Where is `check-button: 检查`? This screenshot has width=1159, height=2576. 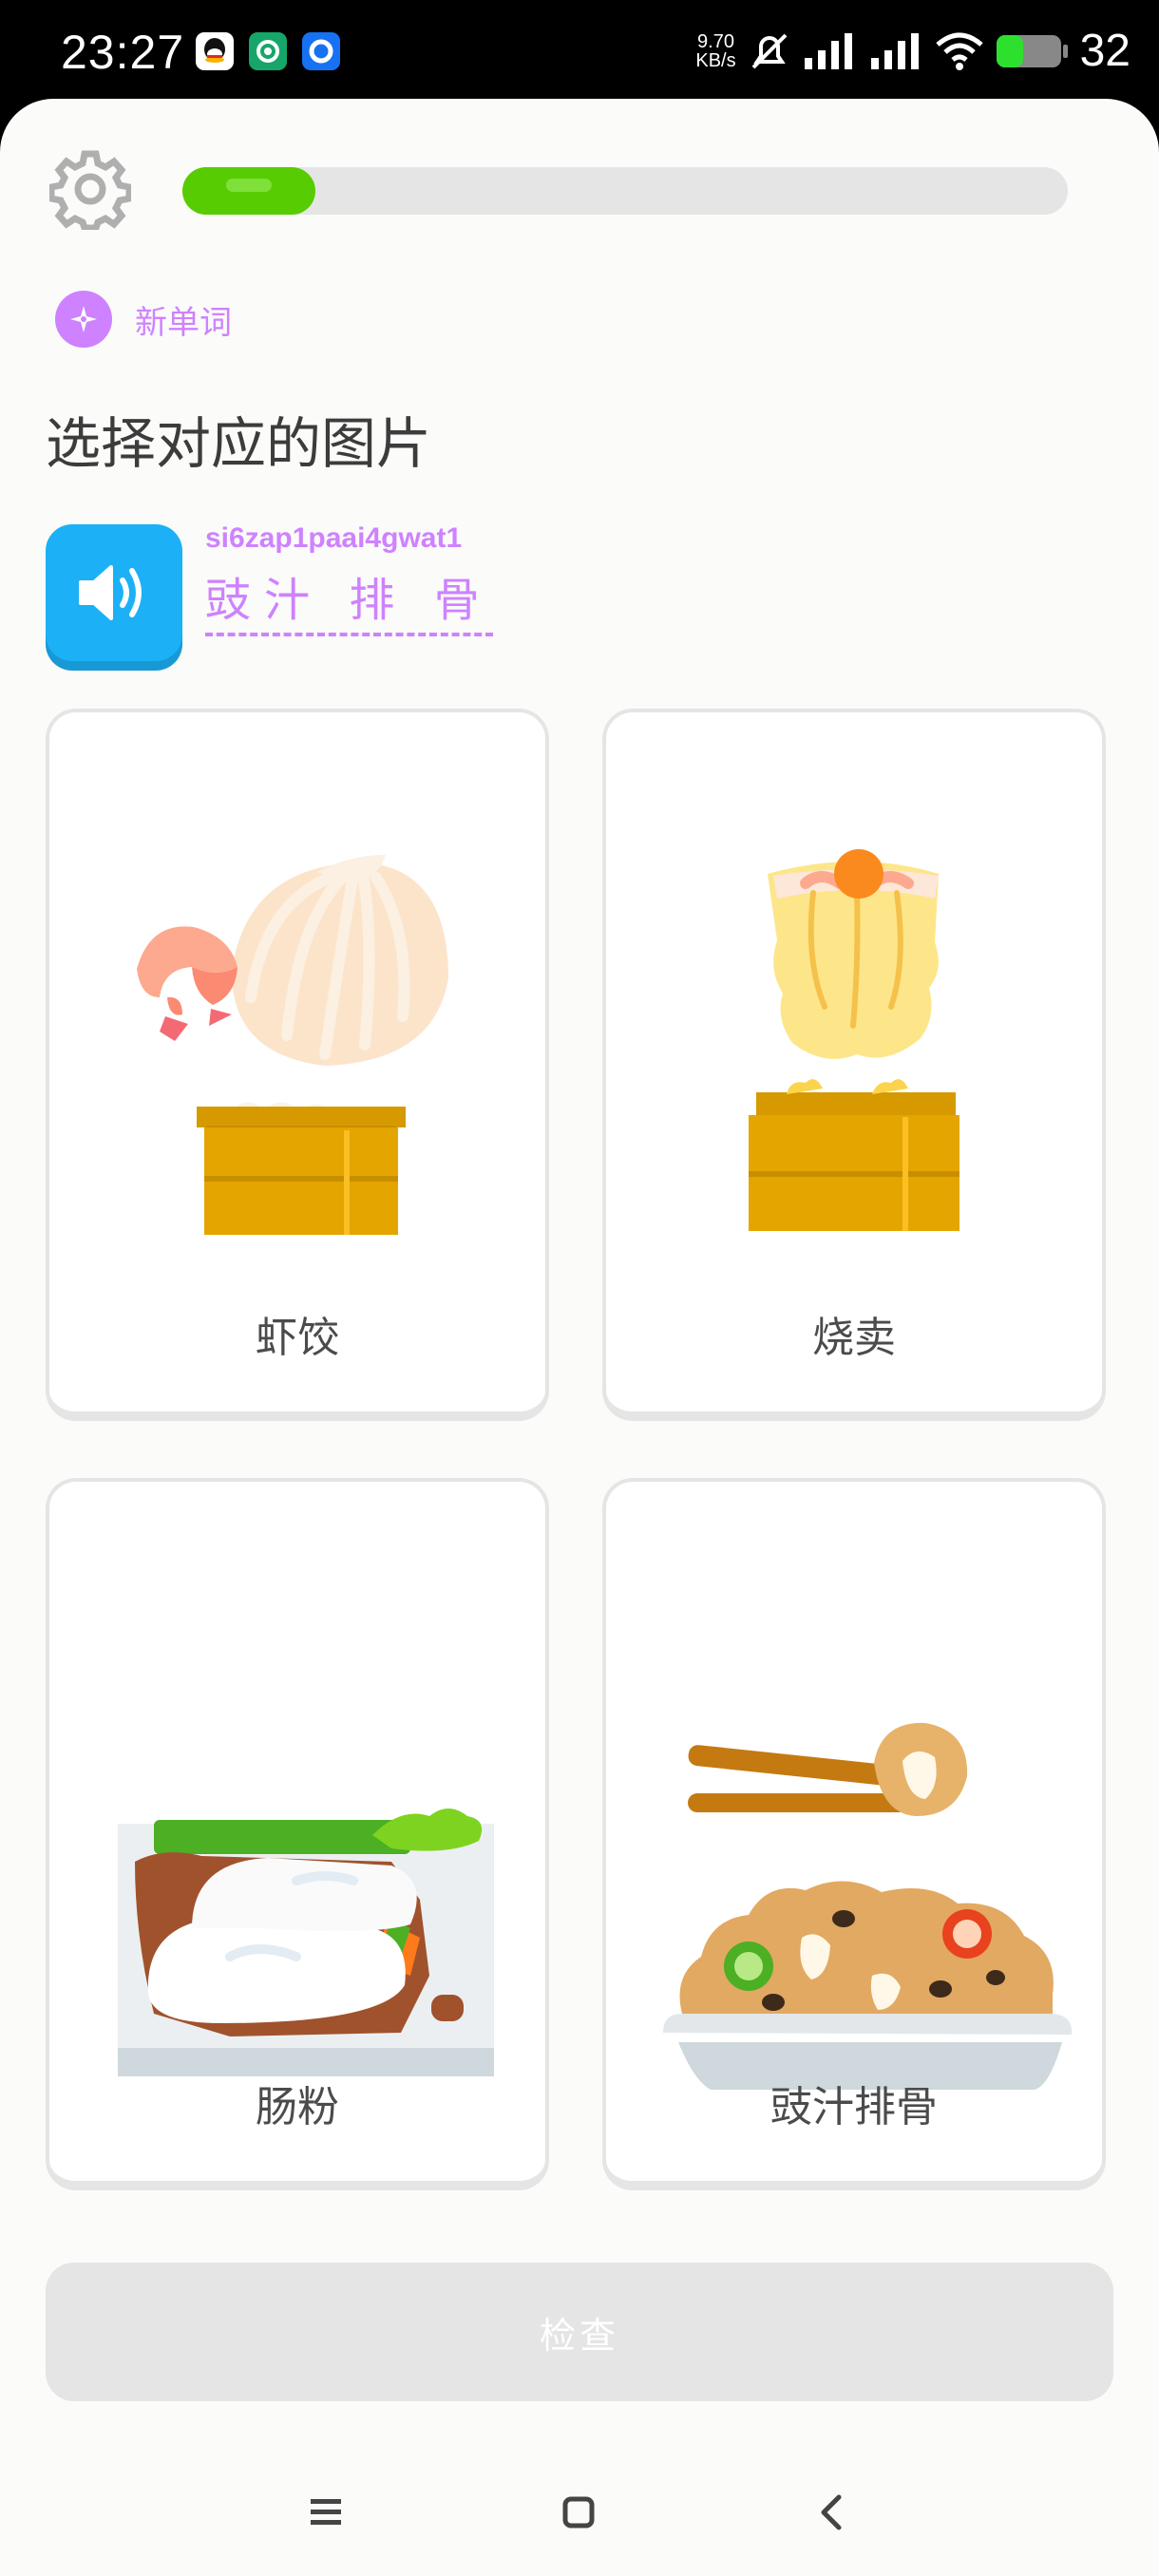
check-button: 检查 is located at coordinates (579, 2332).